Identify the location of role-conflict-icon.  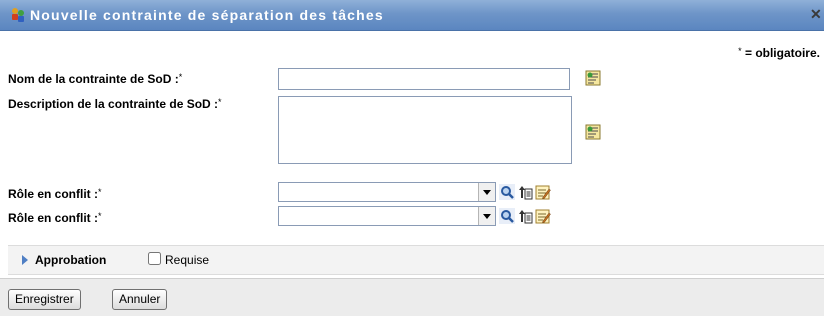
(18, 15).